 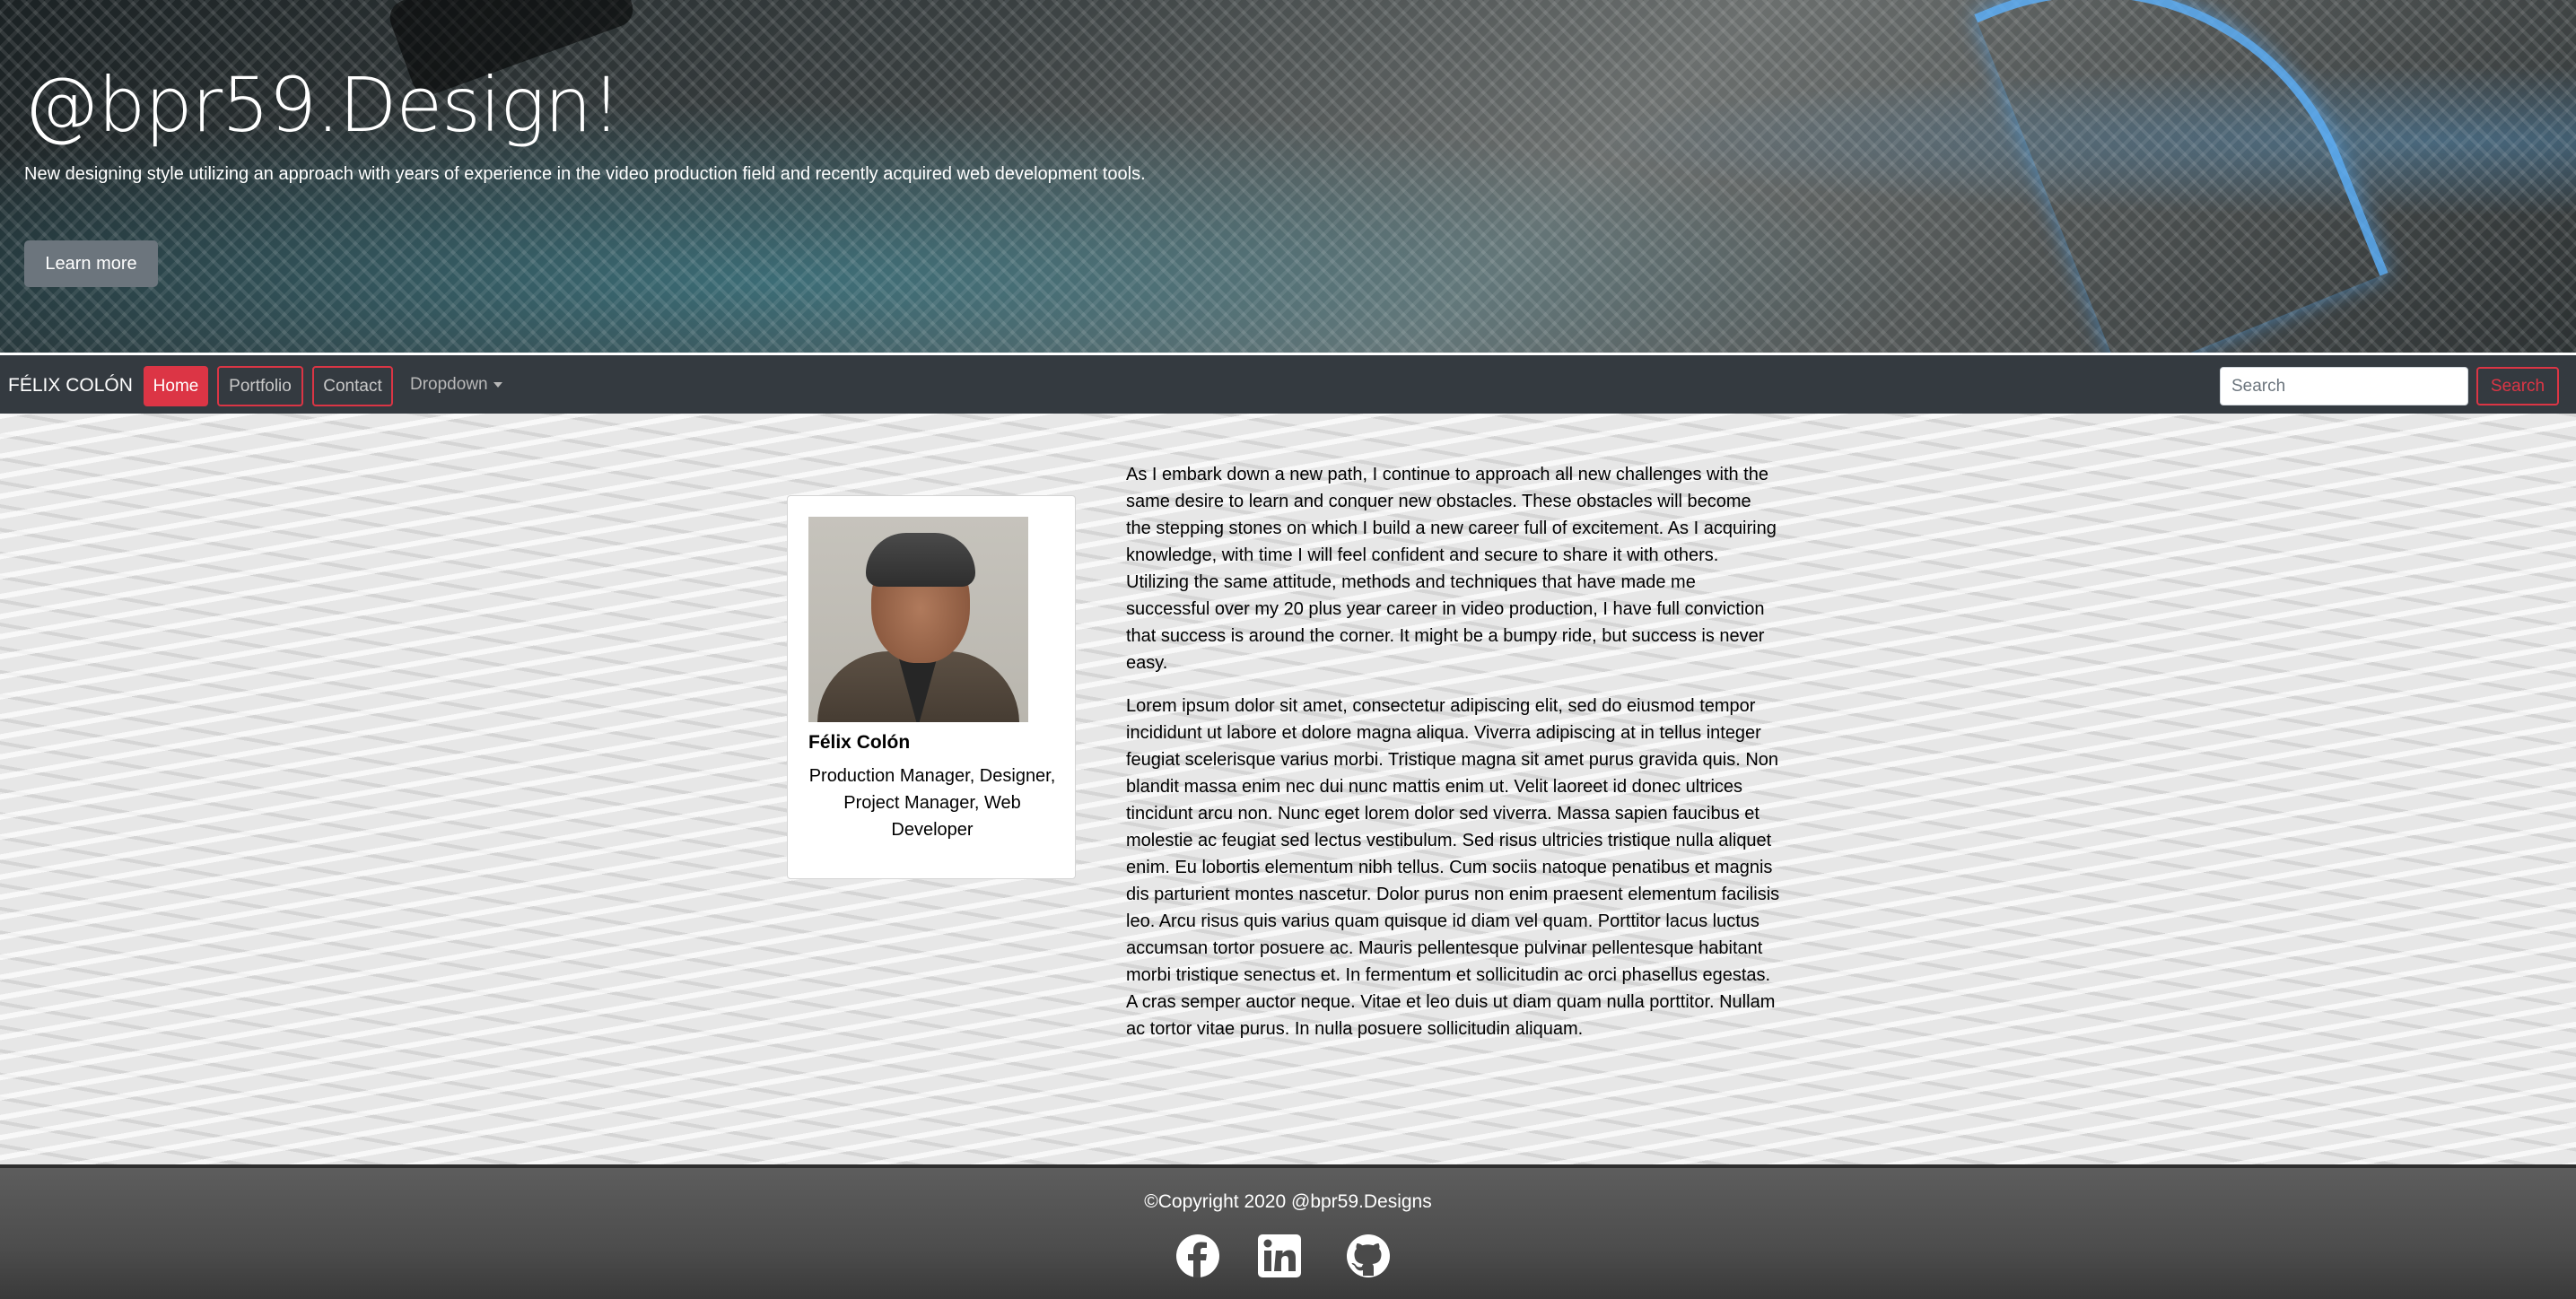 I want to click on search-input, so click(x=2344, y=386).